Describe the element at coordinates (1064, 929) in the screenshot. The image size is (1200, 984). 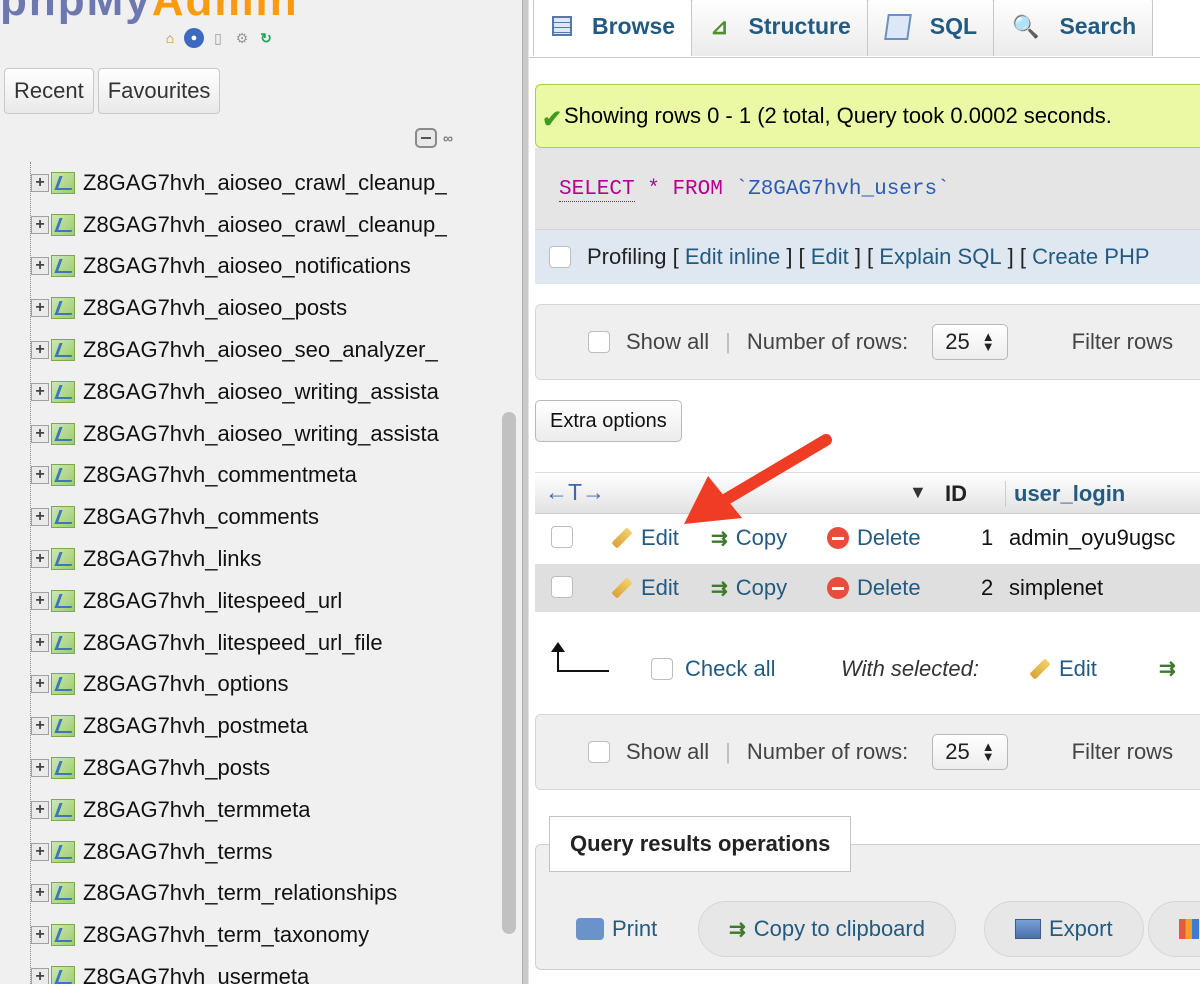
I see `export-button: Export` at that location.